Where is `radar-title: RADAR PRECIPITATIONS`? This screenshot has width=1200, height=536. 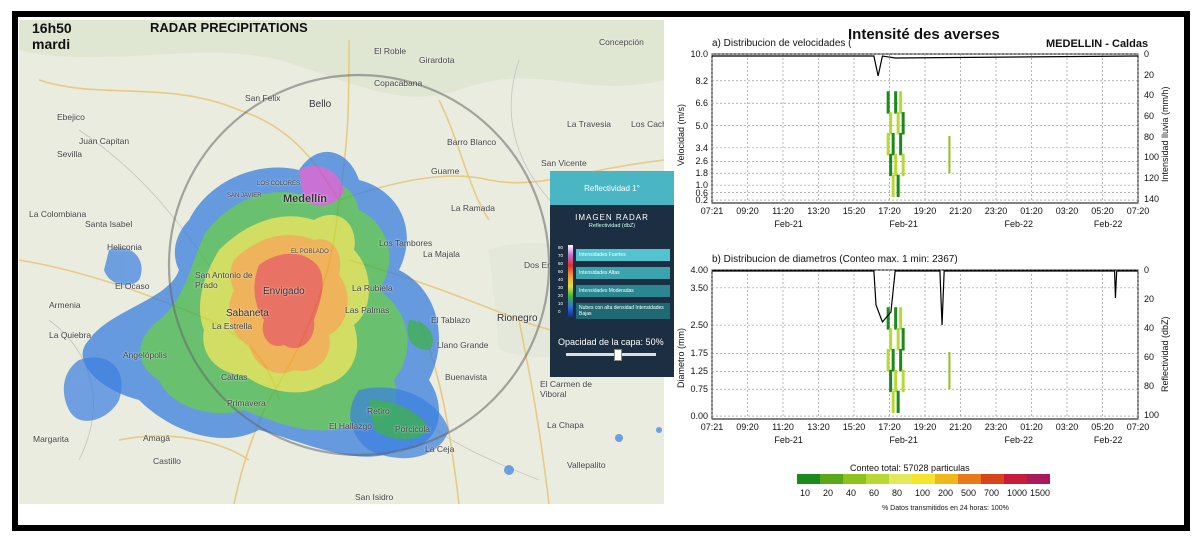 radar-title: RADAR PRECIPITATIONS is located at coordinates (229, 27).